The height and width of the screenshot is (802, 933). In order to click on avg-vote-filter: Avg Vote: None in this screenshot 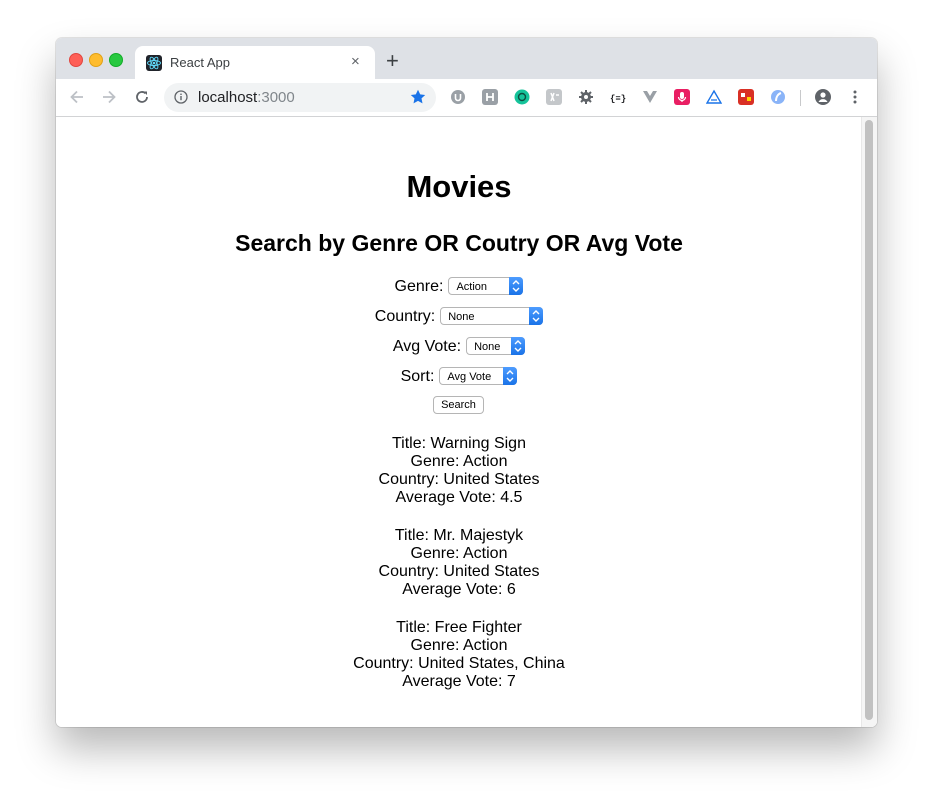, I will do `click(459, 347)`.